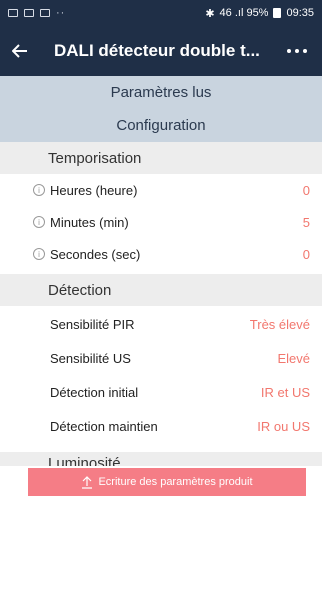  What do you see at coordinates (161, 392) in the screenshot?
I see `param-row-initial-detection: Détection initial IR et US` at bounding box center [161, 392].